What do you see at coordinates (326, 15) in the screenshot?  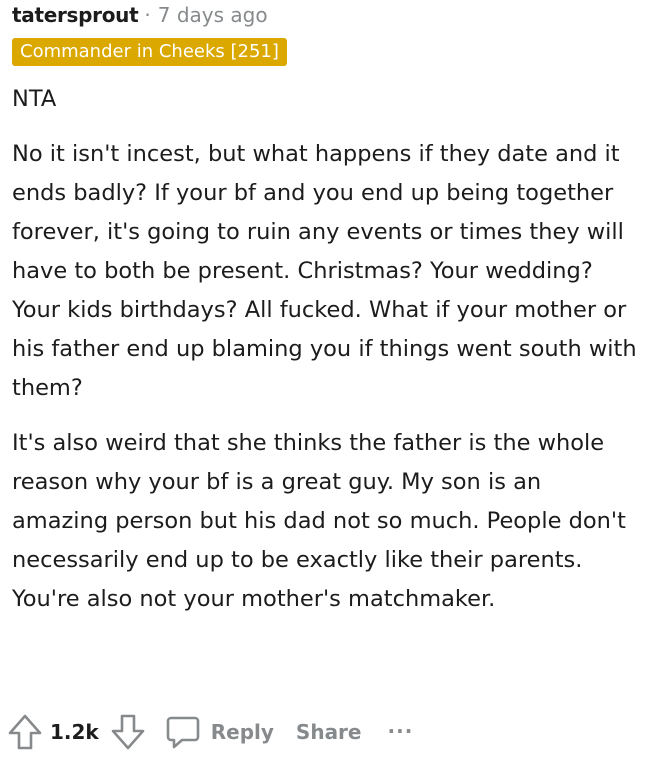 I see `comment-meta: tatersprout · 7 days ago` at bounding box center [326, 15].